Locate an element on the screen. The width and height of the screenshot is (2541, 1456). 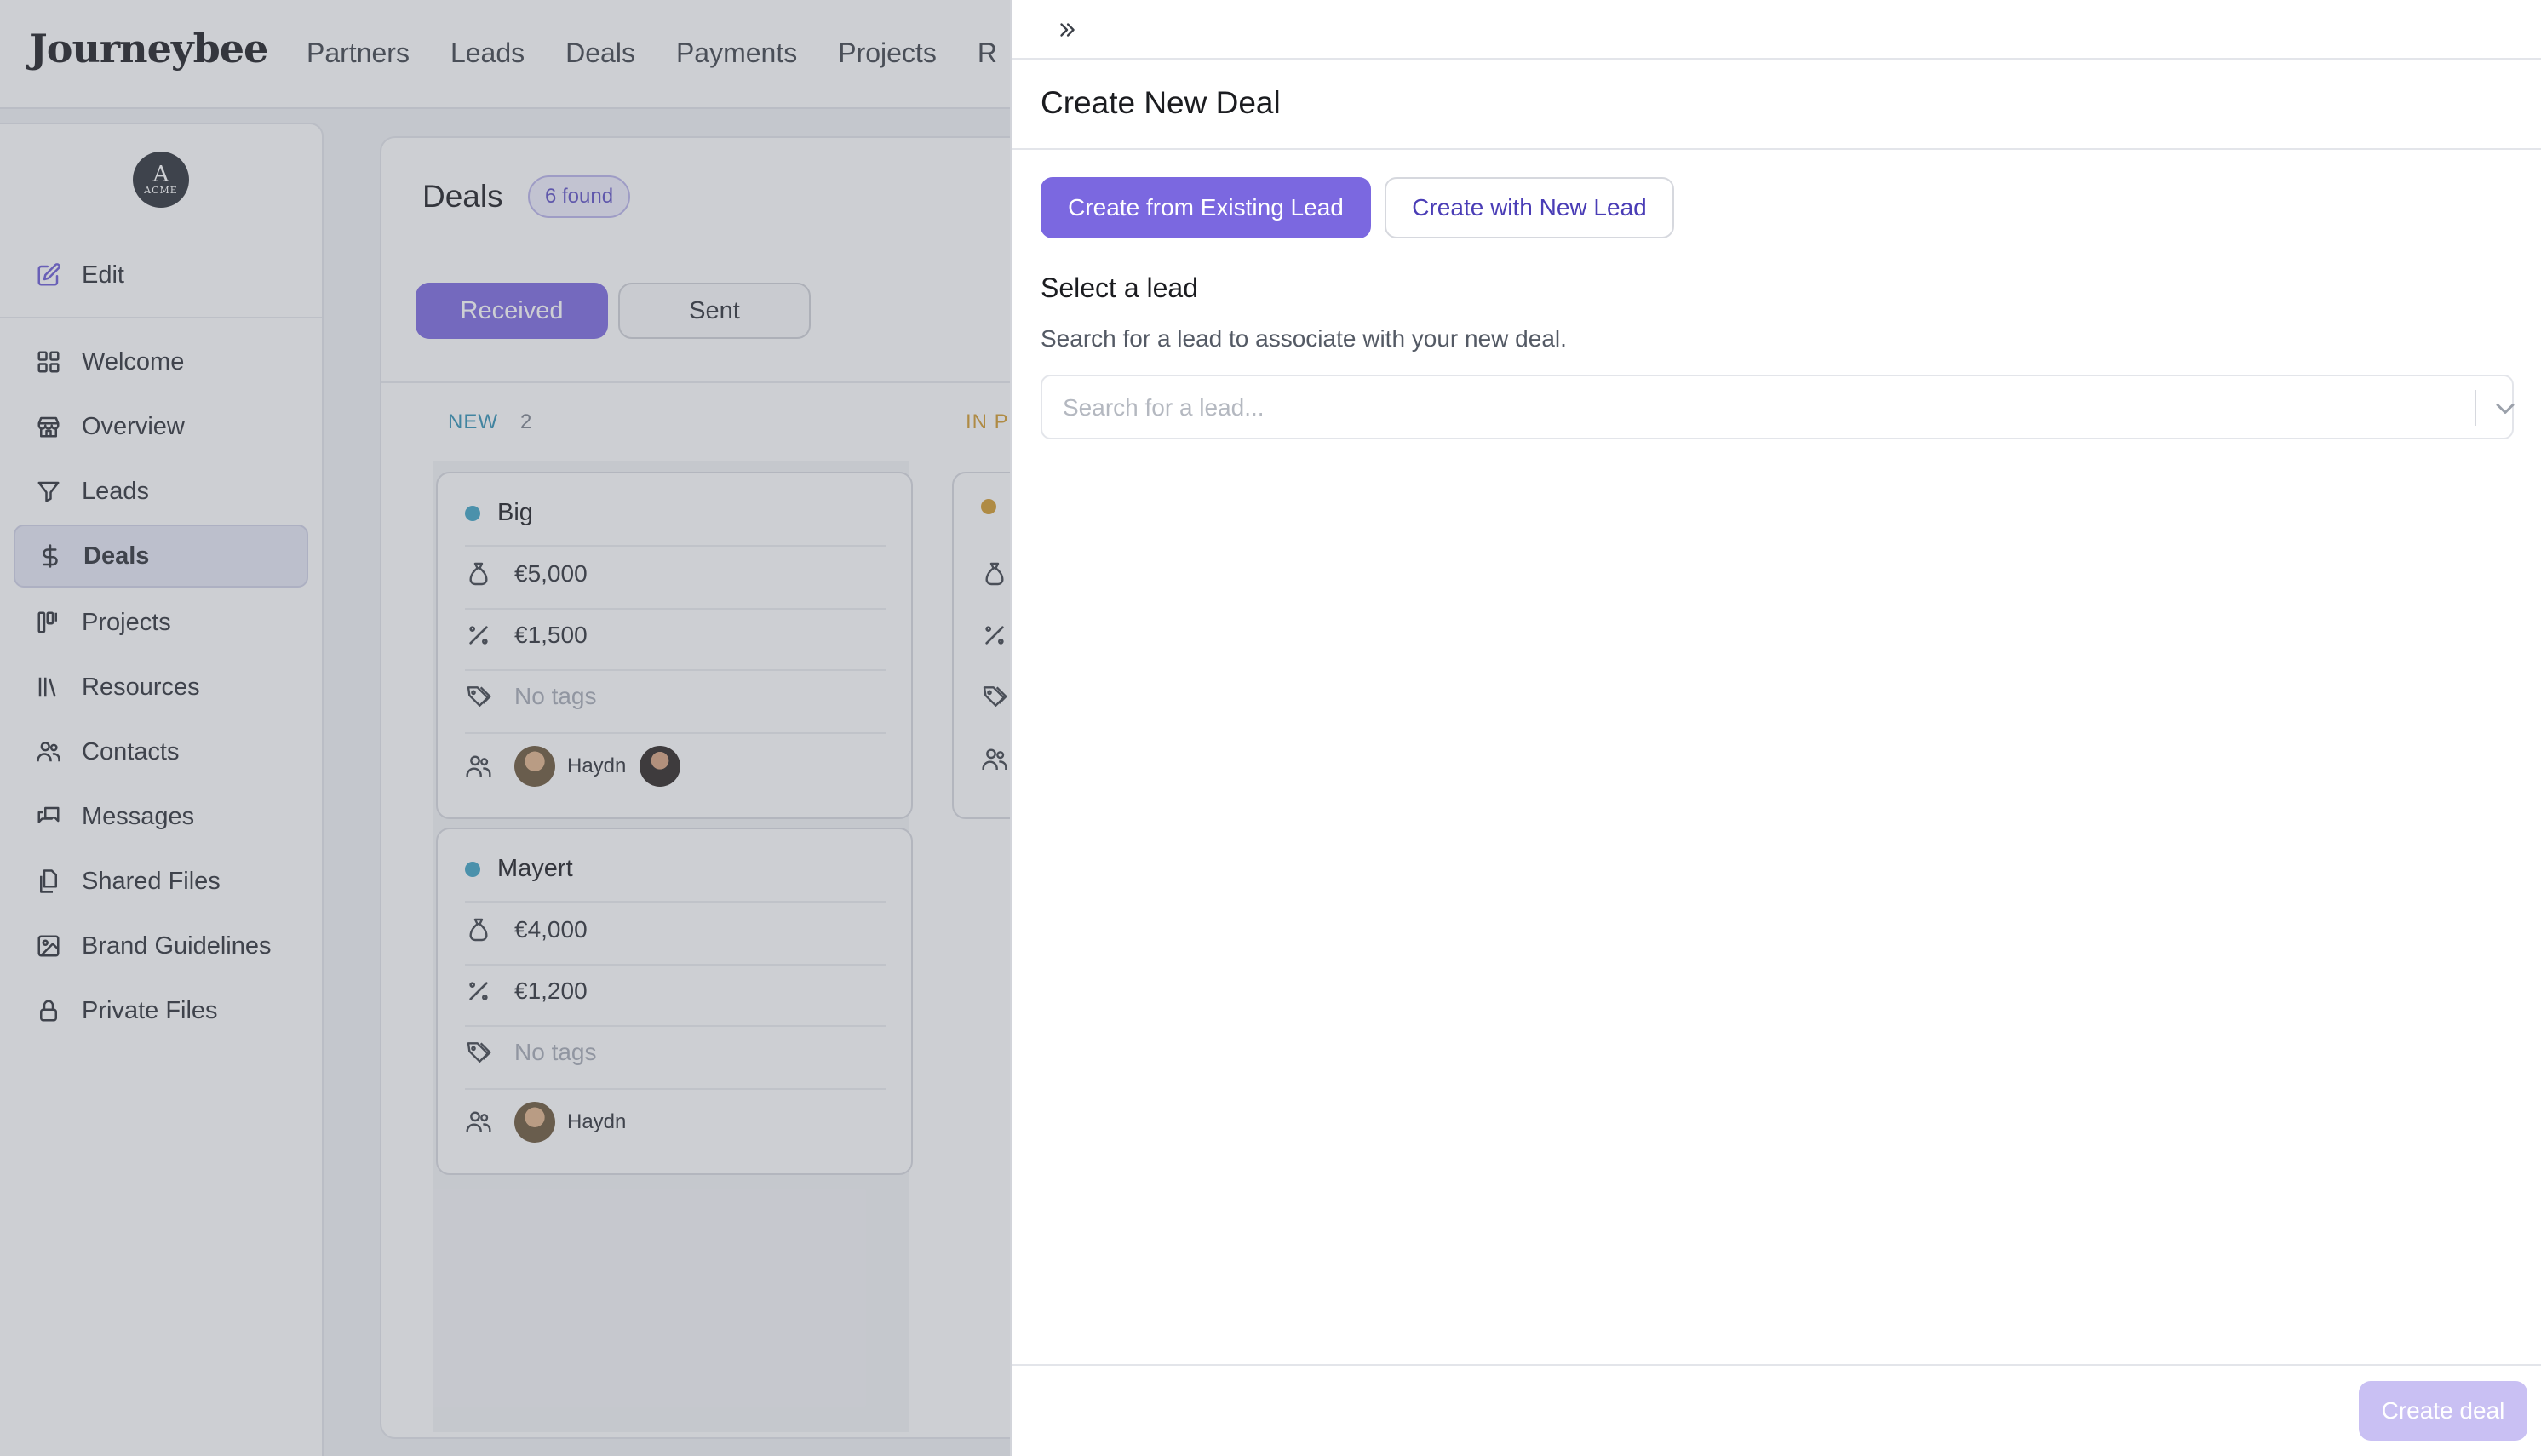
collapse-drawer-button is located at coordinates (1067, 30).